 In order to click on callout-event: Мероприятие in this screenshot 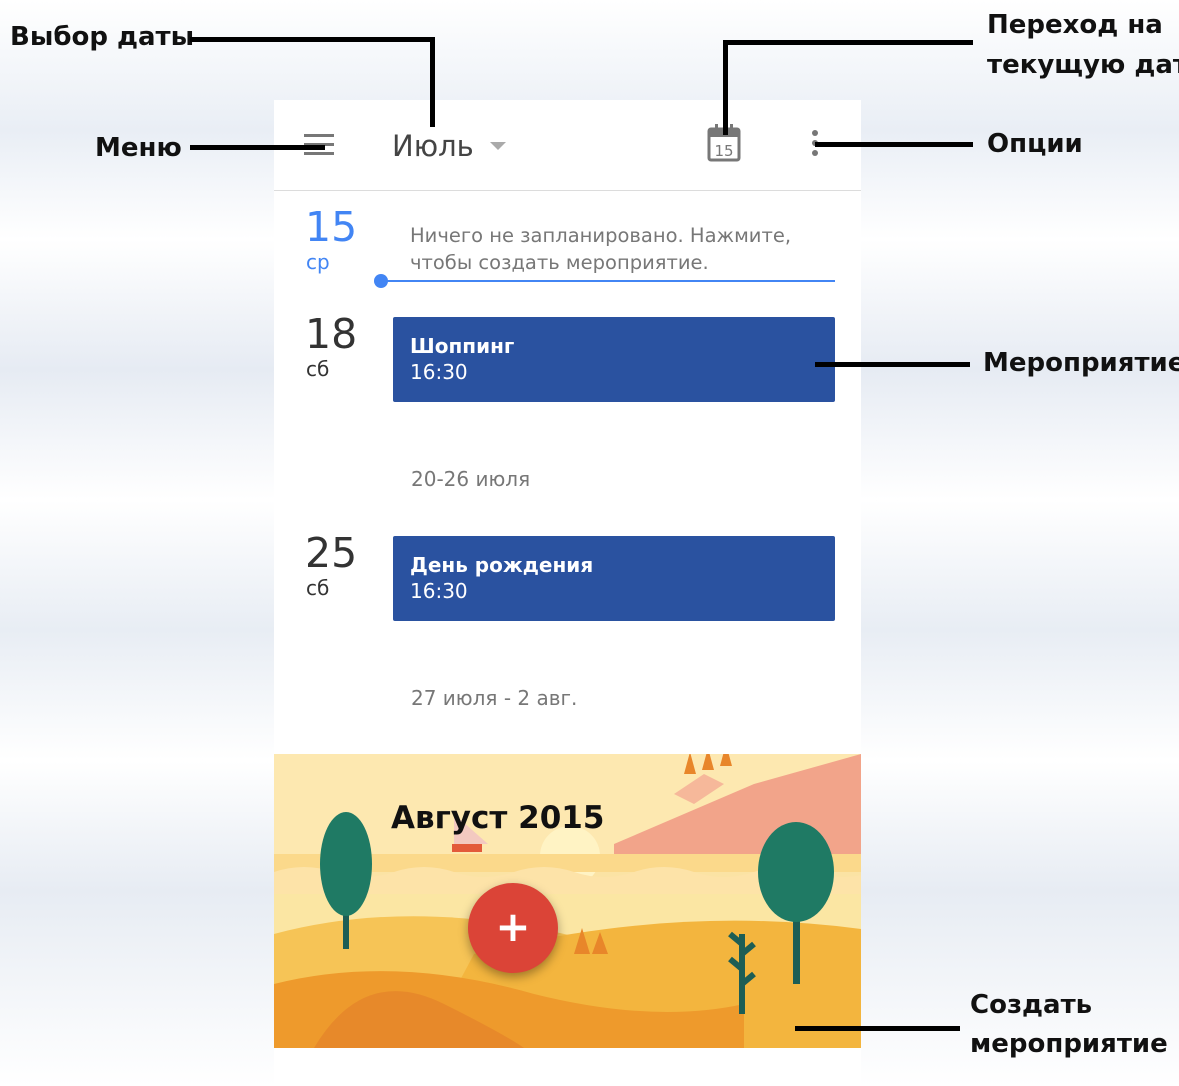, I will do `click(1081, 363)`.